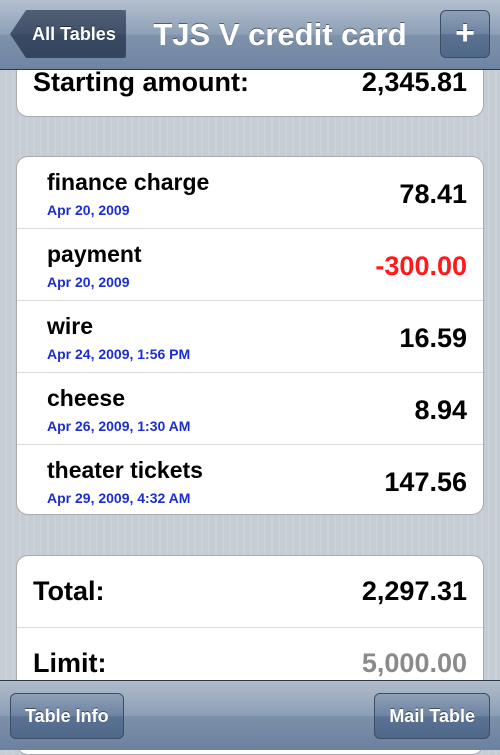 This screenshot has width=500, height=755. What do you see at coordinates (440, 410) in the screenshot?
I see `transaction-amount: 8.94` at bounding box center [440, 410].